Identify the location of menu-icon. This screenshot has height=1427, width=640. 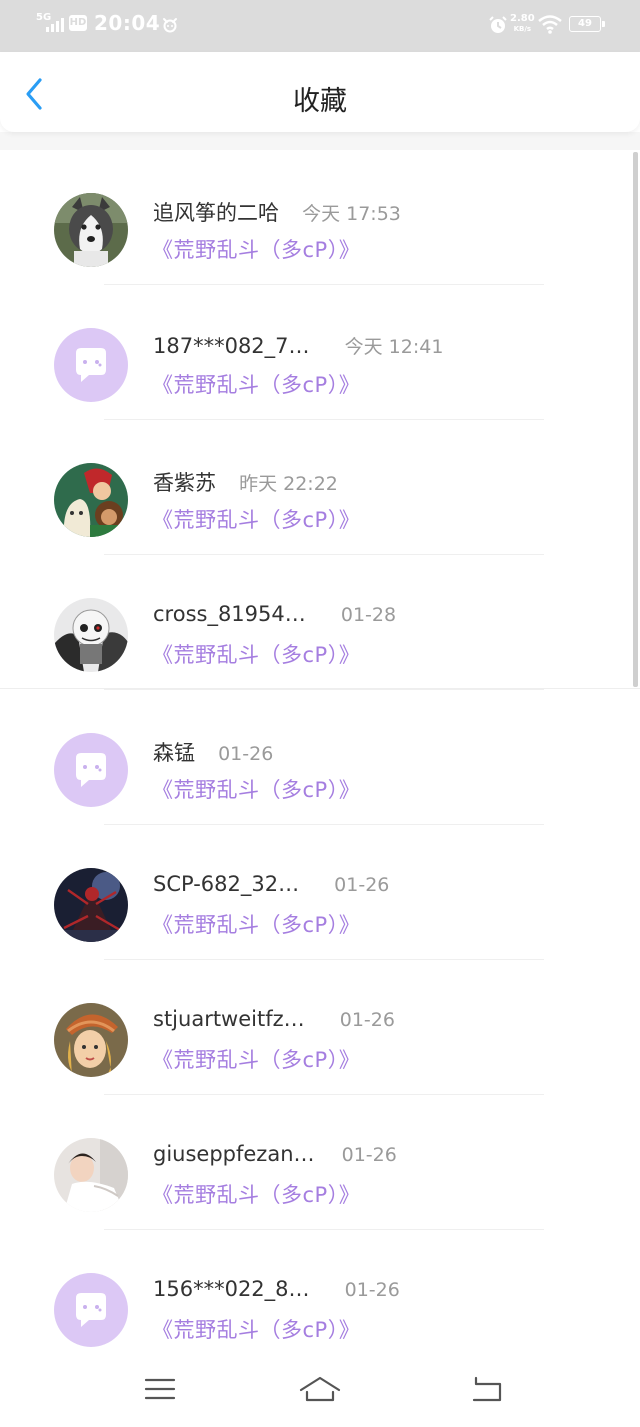
(160, 1389).